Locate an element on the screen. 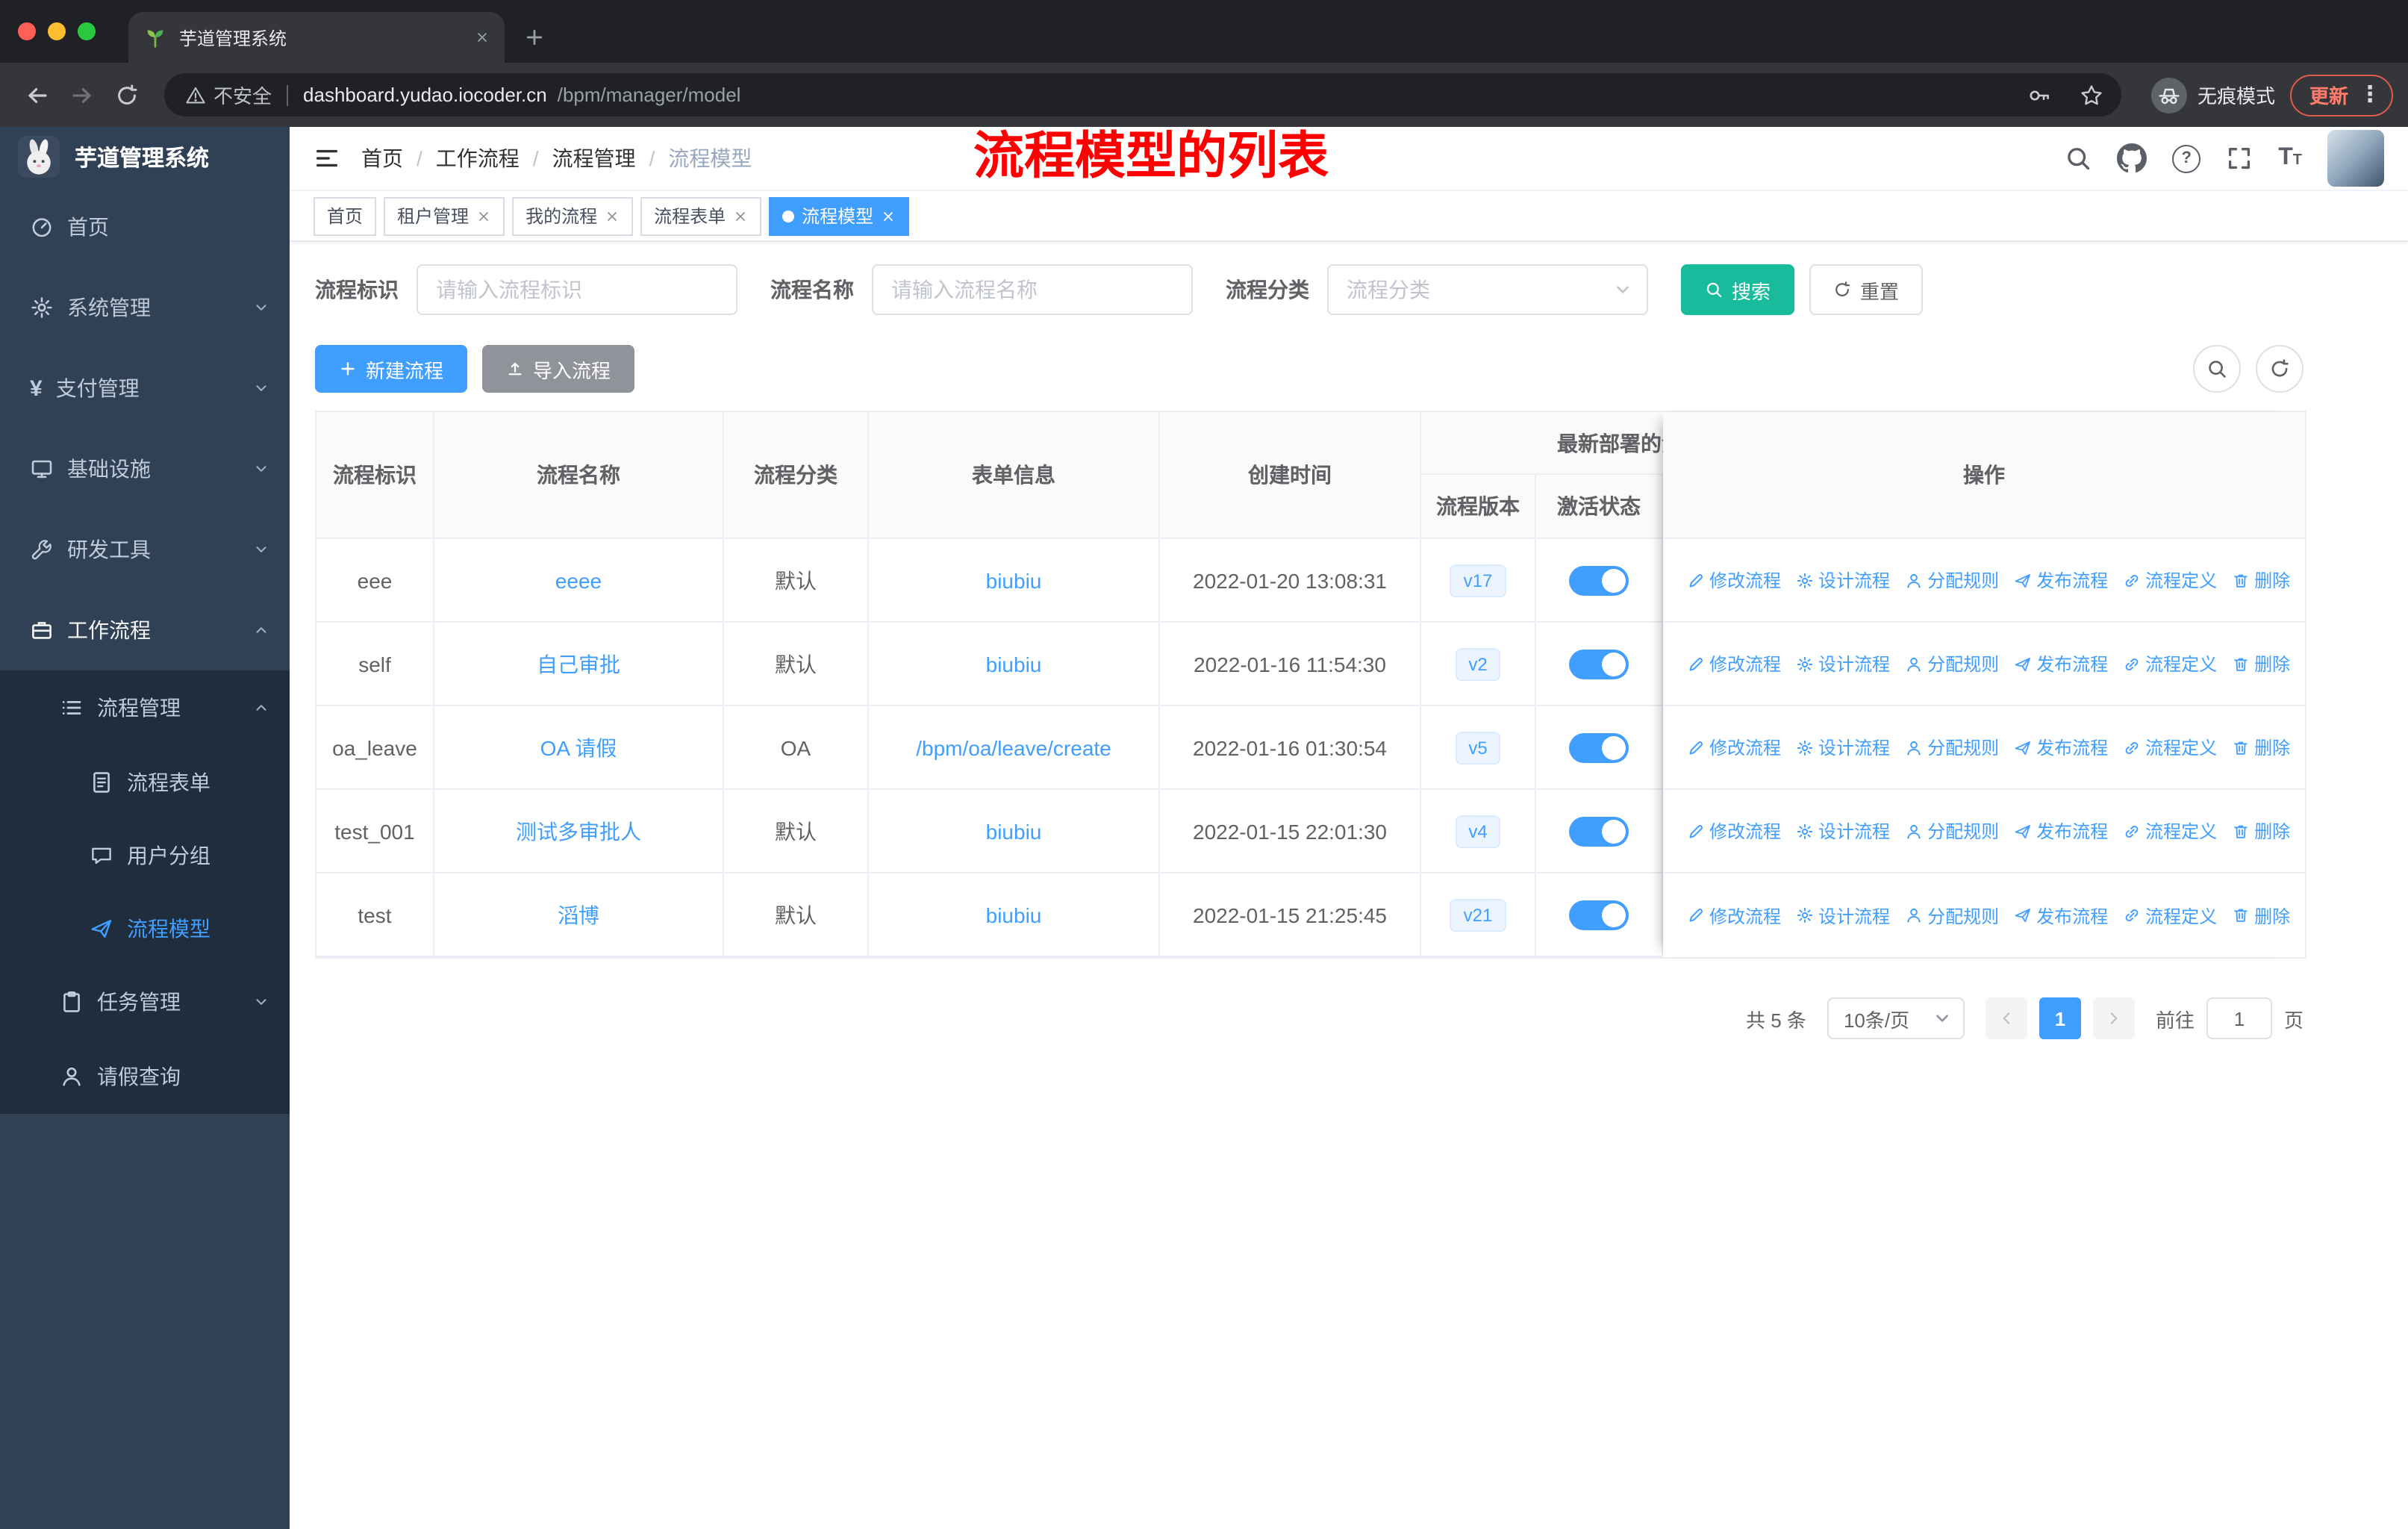 This screenshot has height=1529, width=2408. sidebar-item-infra: 基础设施 is located at coordinates (145, 469).